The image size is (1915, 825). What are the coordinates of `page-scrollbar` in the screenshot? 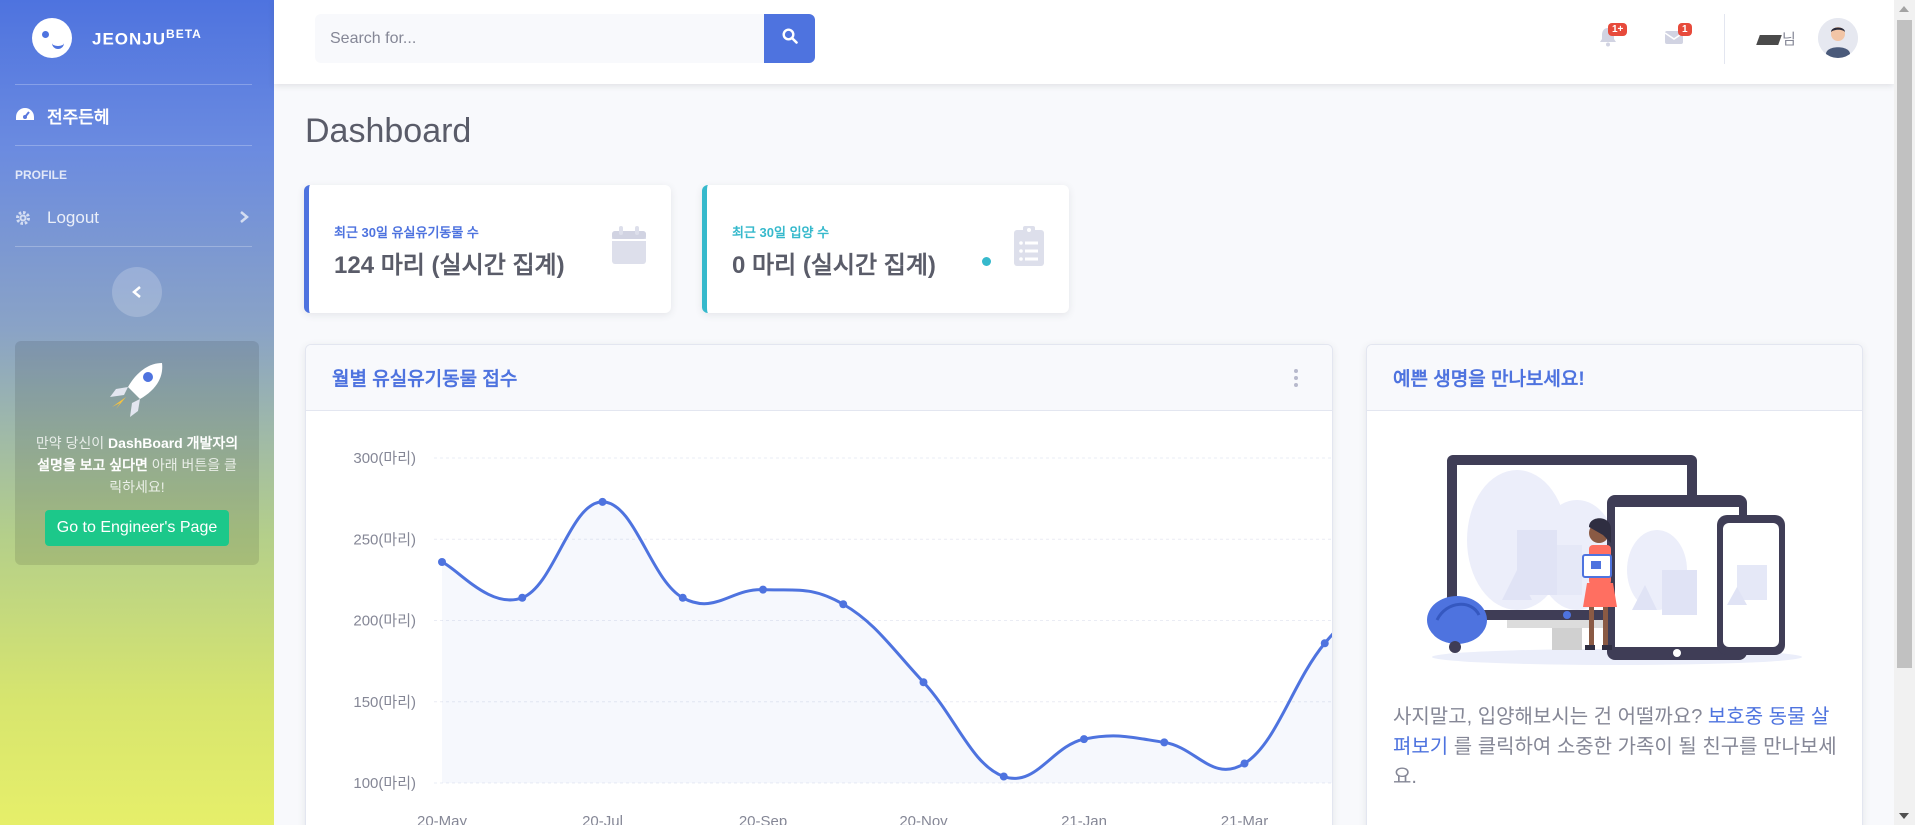 It's located at (1904, 412).